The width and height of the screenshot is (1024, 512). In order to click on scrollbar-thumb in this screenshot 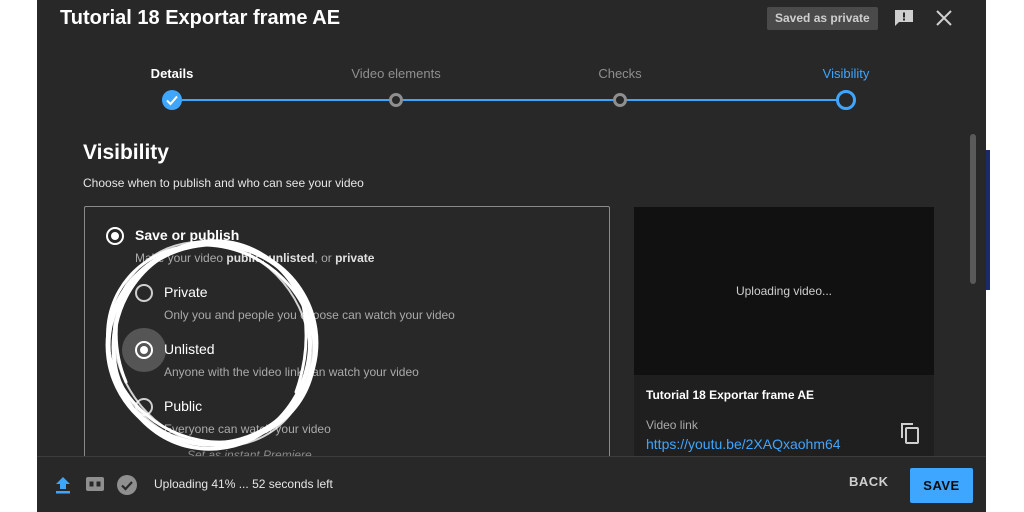, I will do `click(973, 209)`.